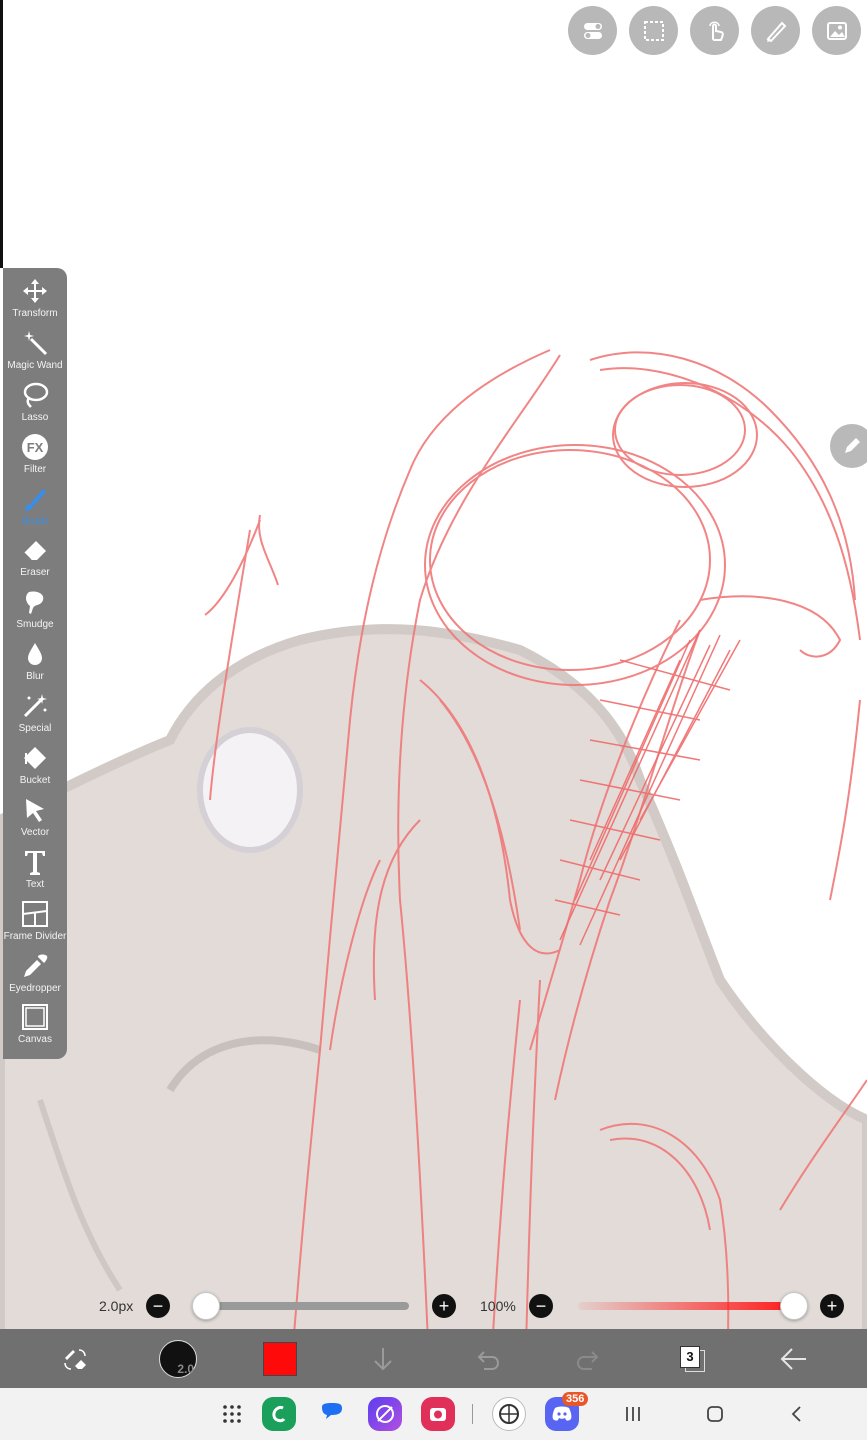 The width and height of the screenshot is (867, 1440). I want to click on size-decrease-button: −, so click(158, 1306).